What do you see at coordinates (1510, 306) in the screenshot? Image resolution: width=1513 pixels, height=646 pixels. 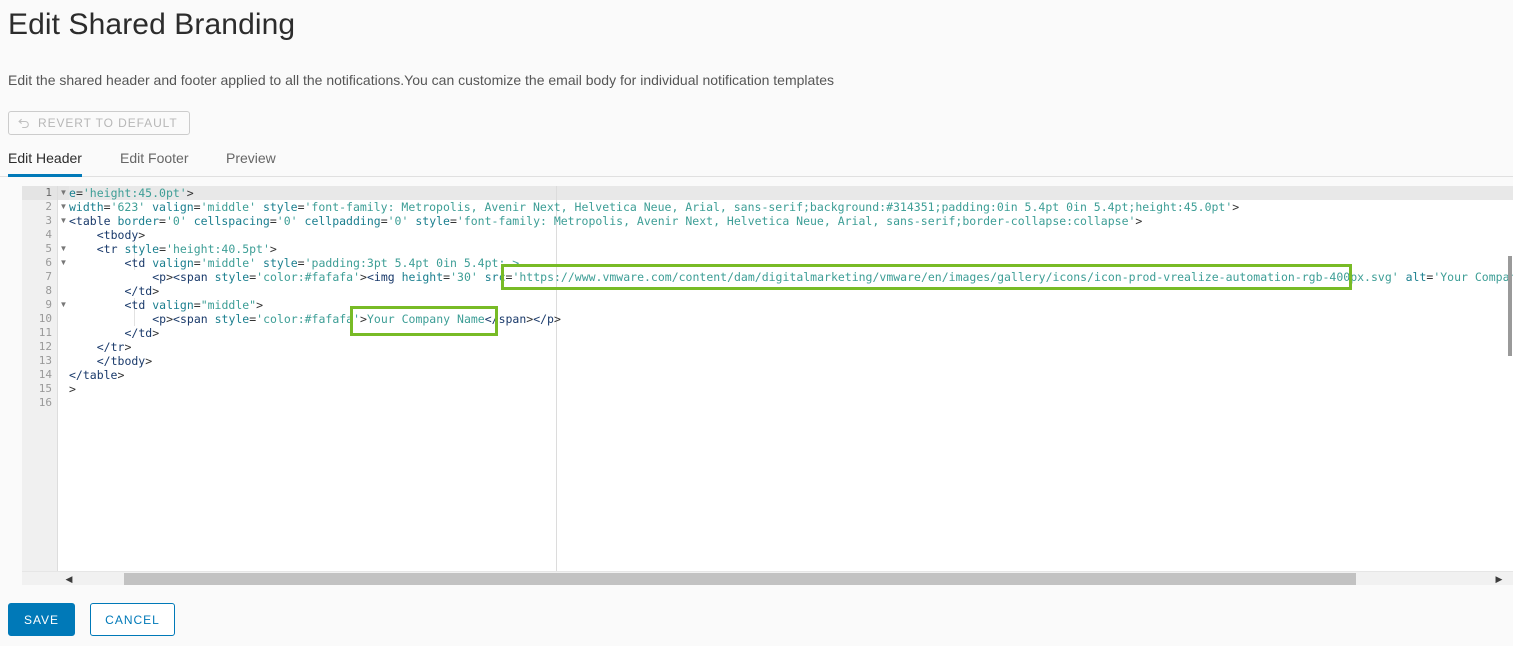 I see `editor-vertical-scrollbar-thumb` at bounding box center [1510, 306].